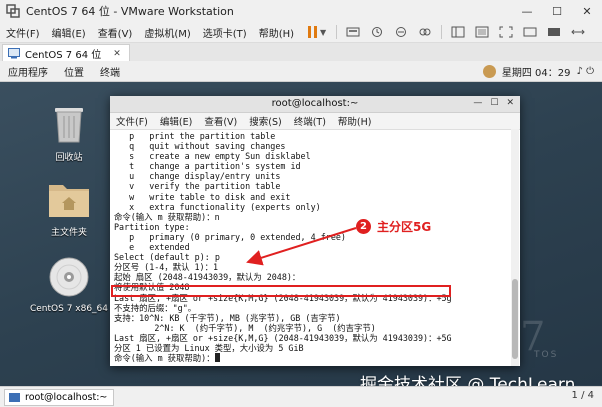 This screenshot has height=407, width=602. I want to click on home-folder-icon, so click(69, 201).